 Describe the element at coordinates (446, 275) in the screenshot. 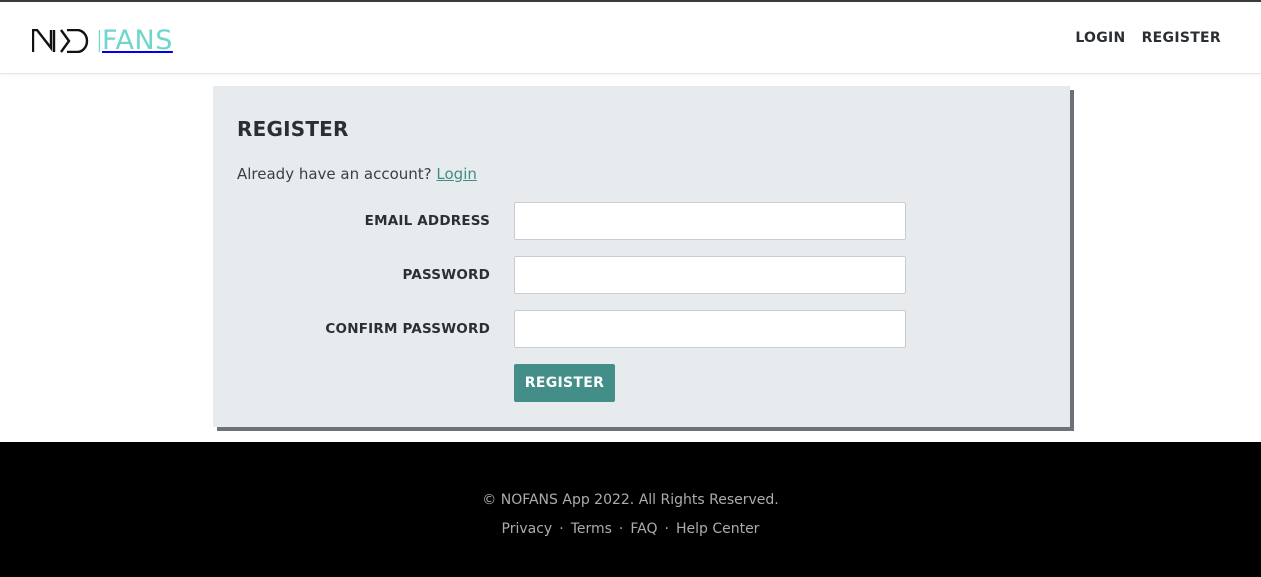

I see `password-label: PASSWORD` at that location.